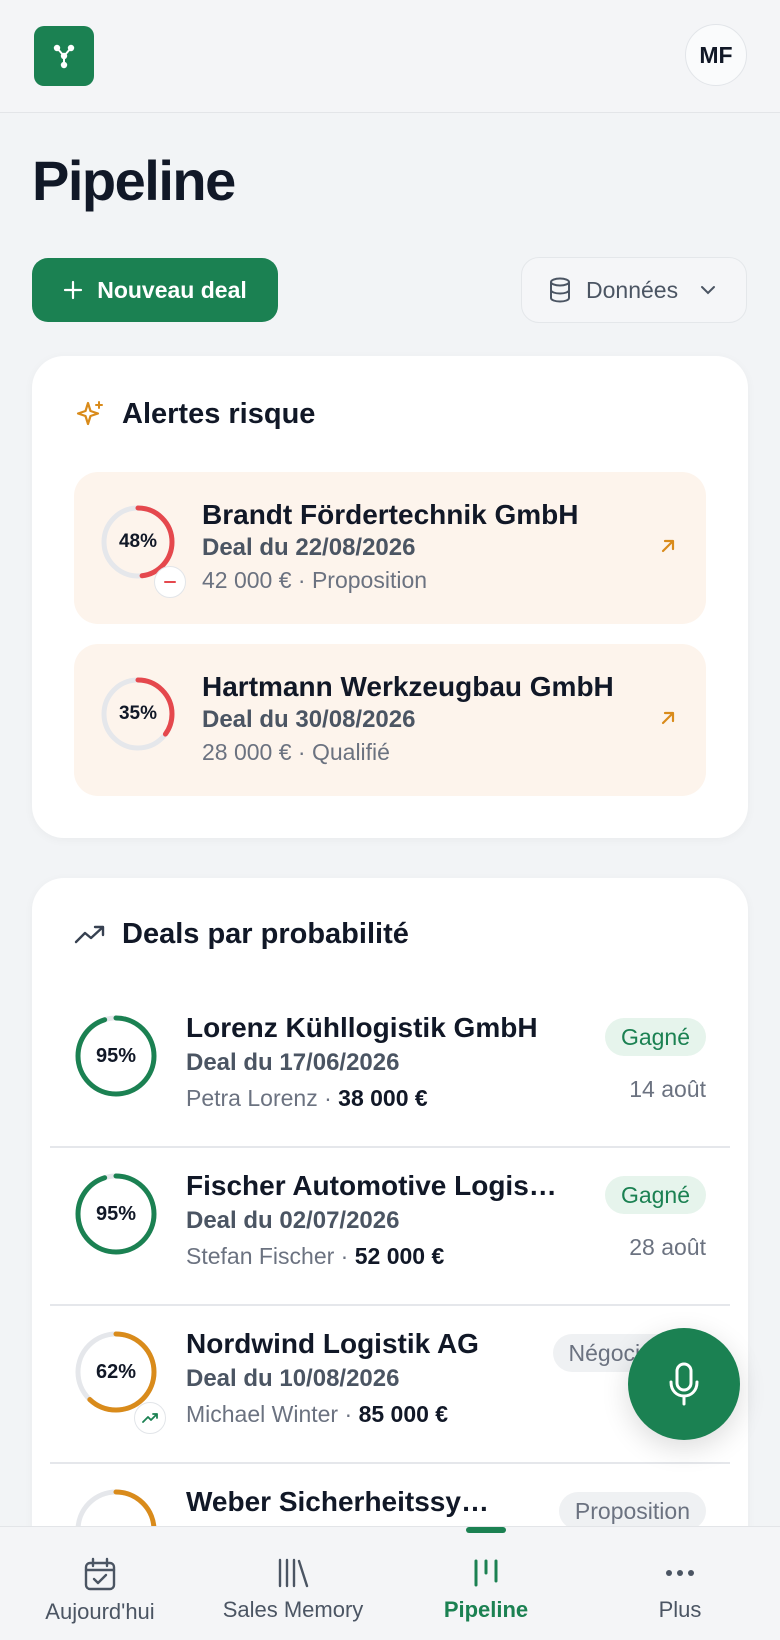 This screenshot has width=780, height=1640. Describe the element at coordinates (89, 412) in the screenshot. I see `sparkles-icon` at that location.